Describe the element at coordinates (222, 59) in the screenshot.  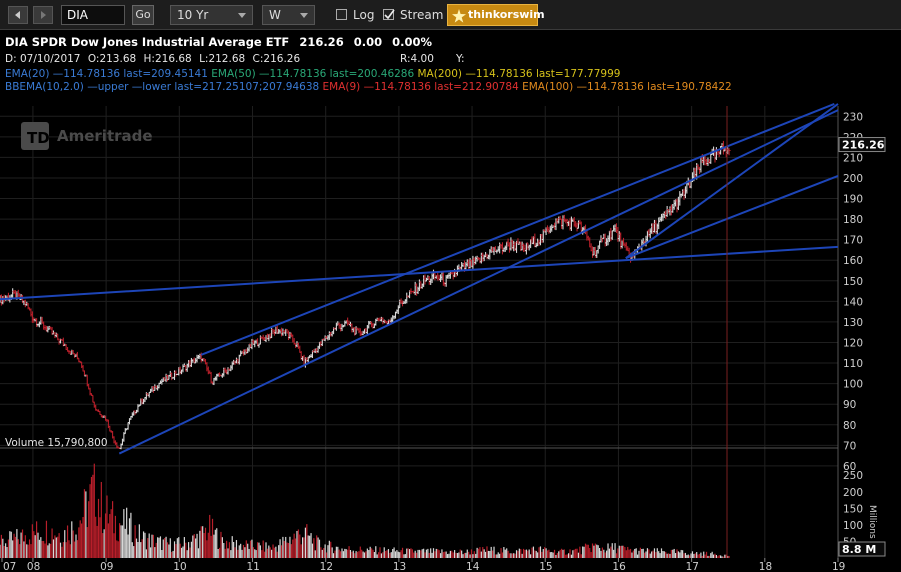
I see `bar-low: L:212.68` at that location.